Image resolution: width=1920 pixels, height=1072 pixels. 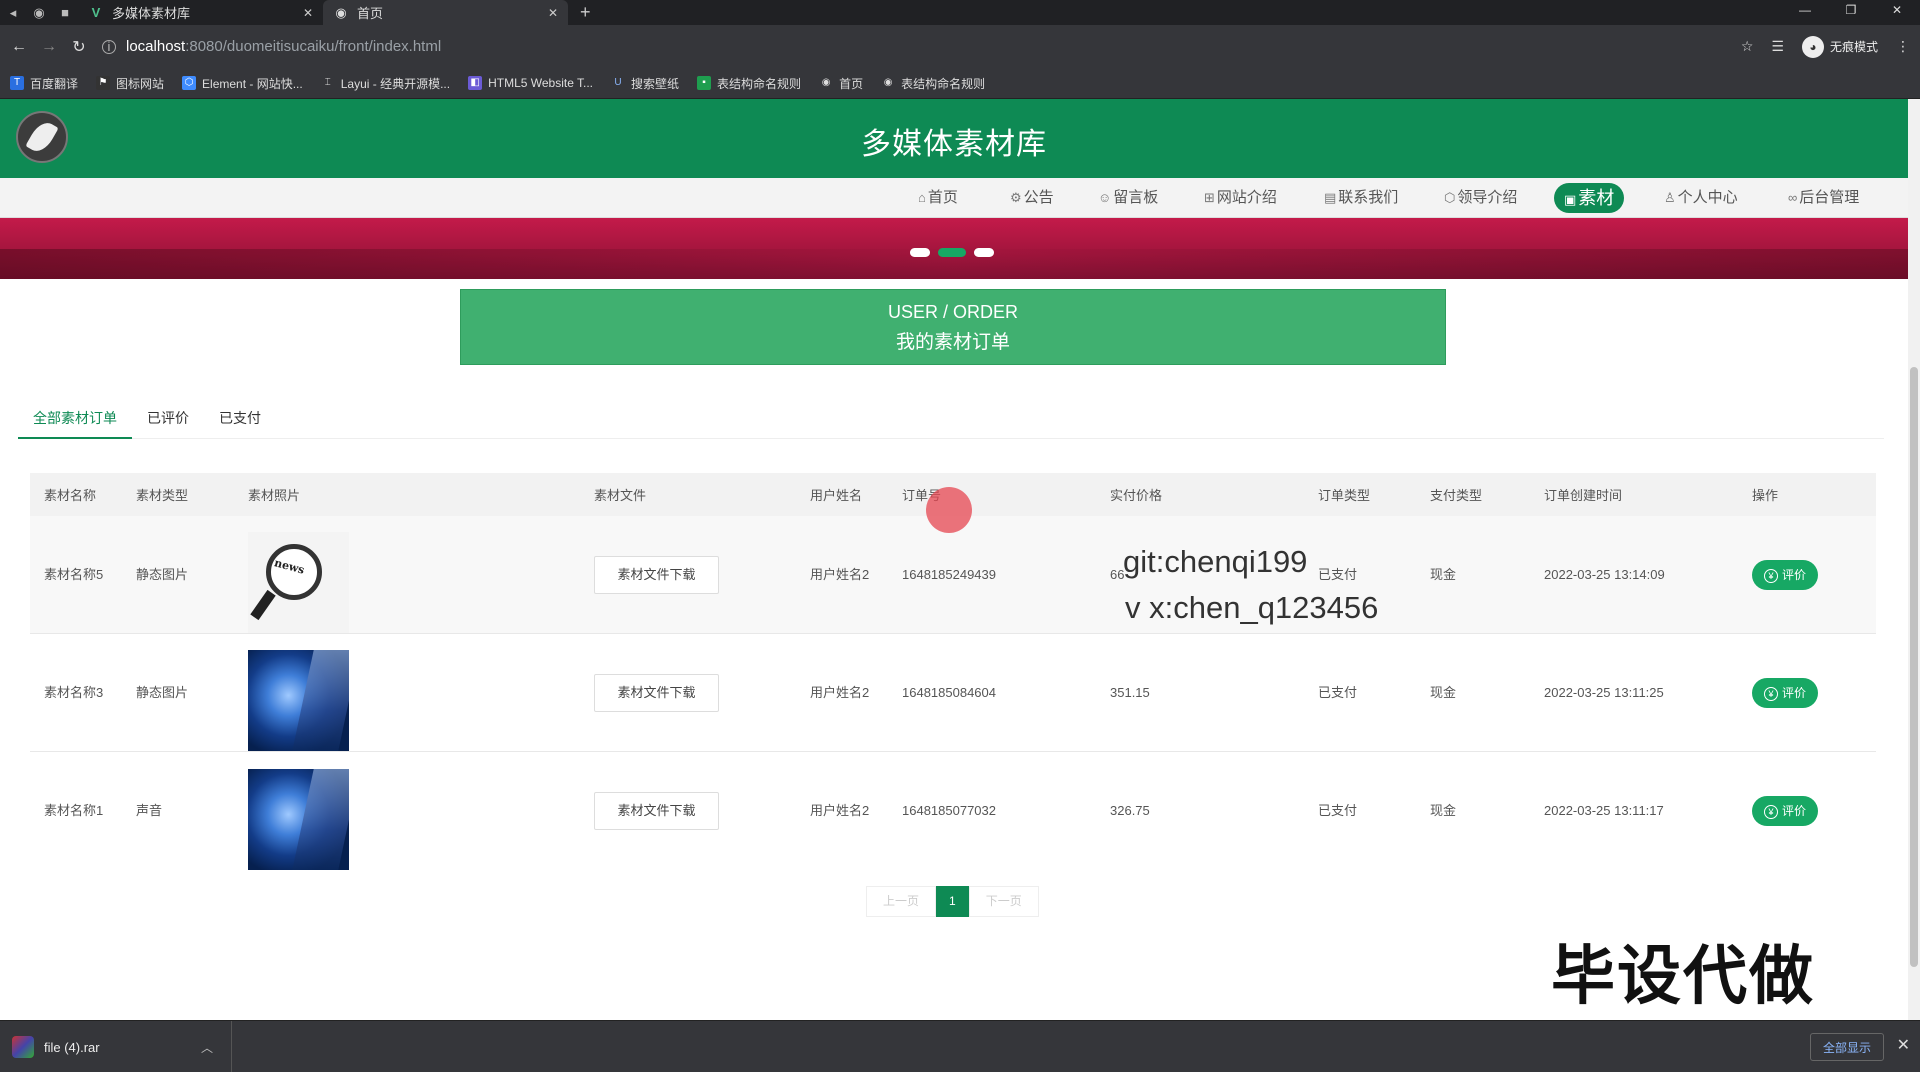 I want to click on show-all-button: 全部显示, so click(x=1846, y=1047).